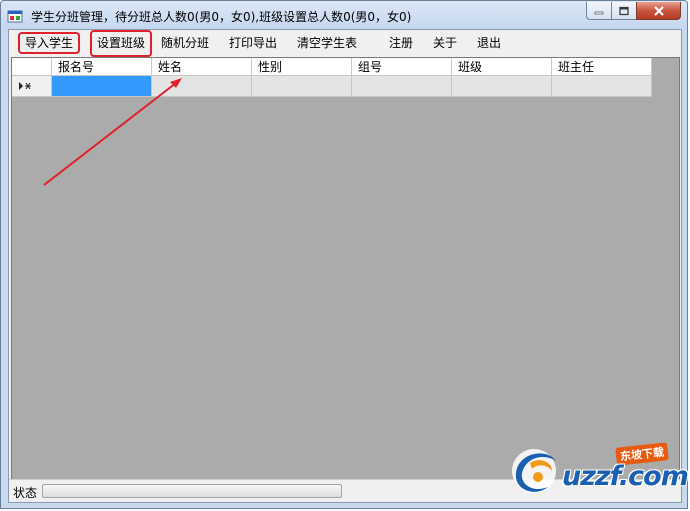 The image size is (690, 511). I want to click on column-header: 班主任, so click(602, 67).